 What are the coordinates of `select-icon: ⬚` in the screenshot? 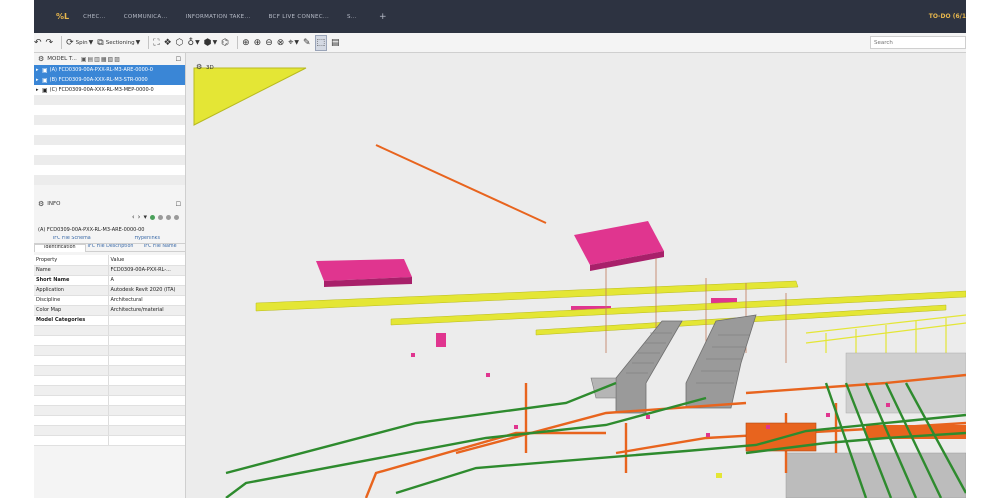 It's located at (321, 42).